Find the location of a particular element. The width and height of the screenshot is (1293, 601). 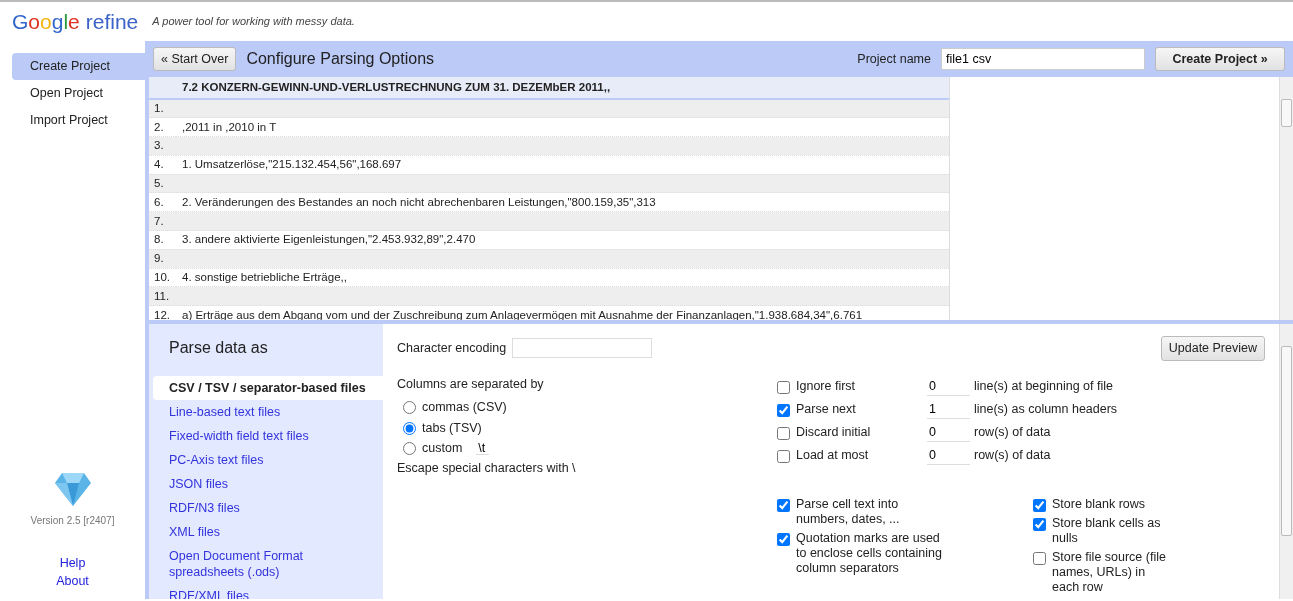

format-item: Fixed-width field text files is located at coordinates (266, 436).